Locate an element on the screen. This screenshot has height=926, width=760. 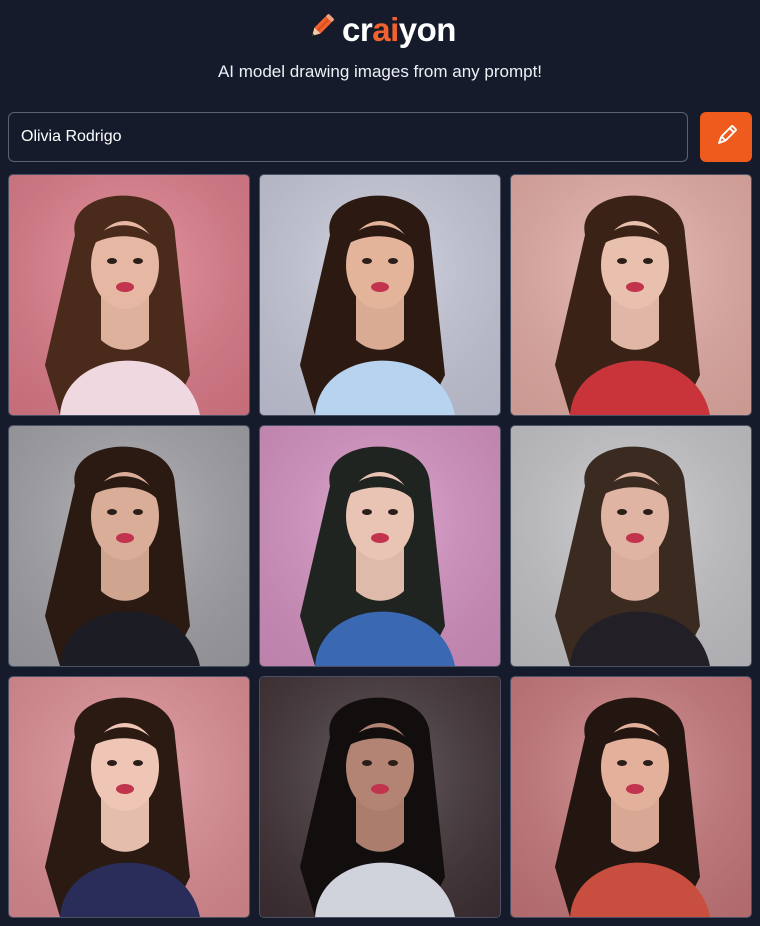
prompt-row is located at coordinates (380, 137).